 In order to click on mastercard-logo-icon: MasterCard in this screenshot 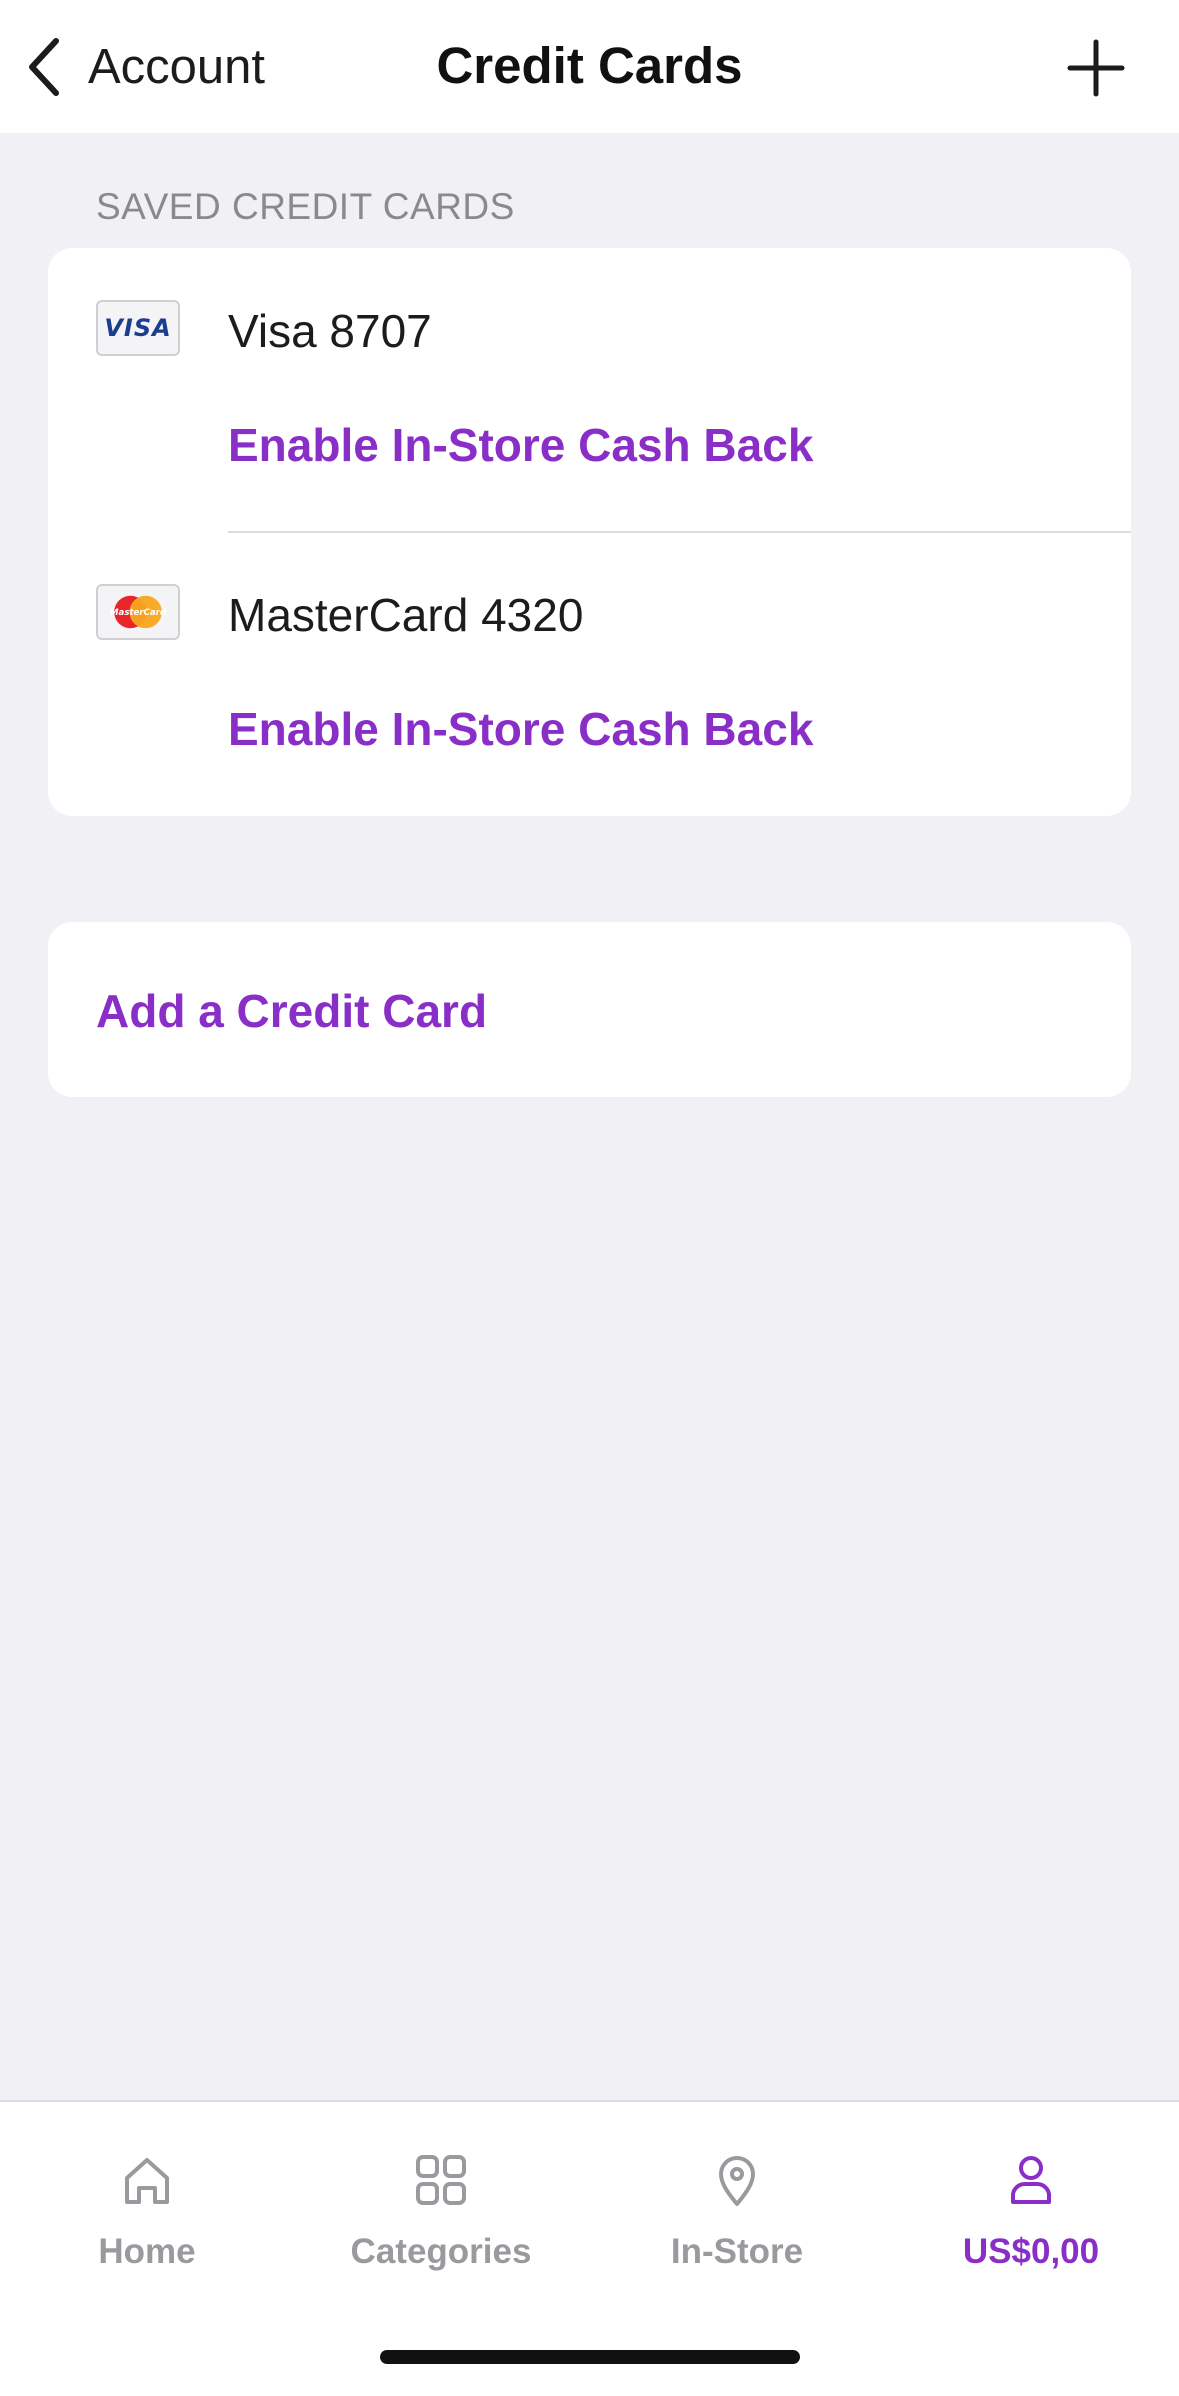, I will do `click(138, 612)`.